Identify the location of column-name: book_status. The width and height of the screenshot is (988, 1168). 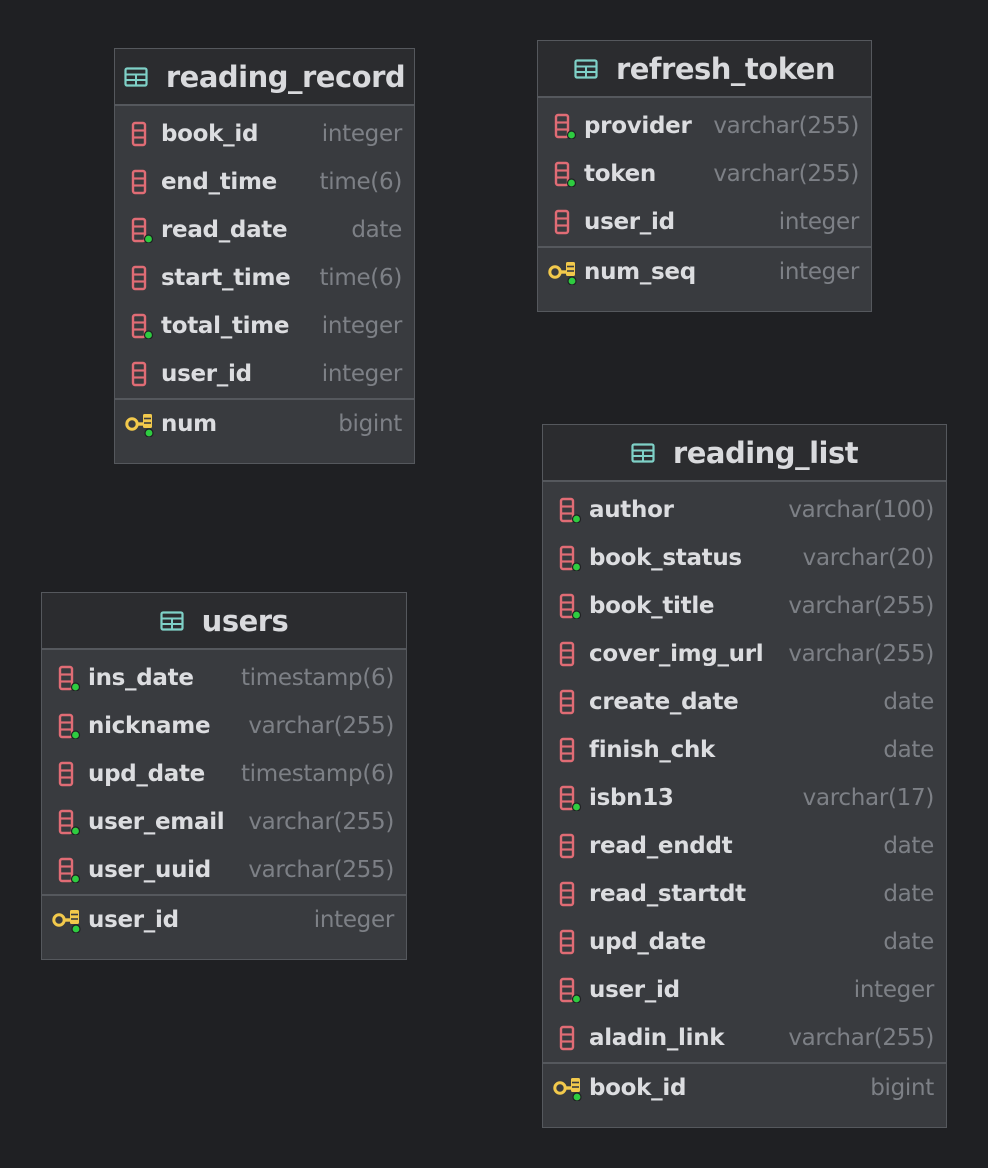
(665, 558).